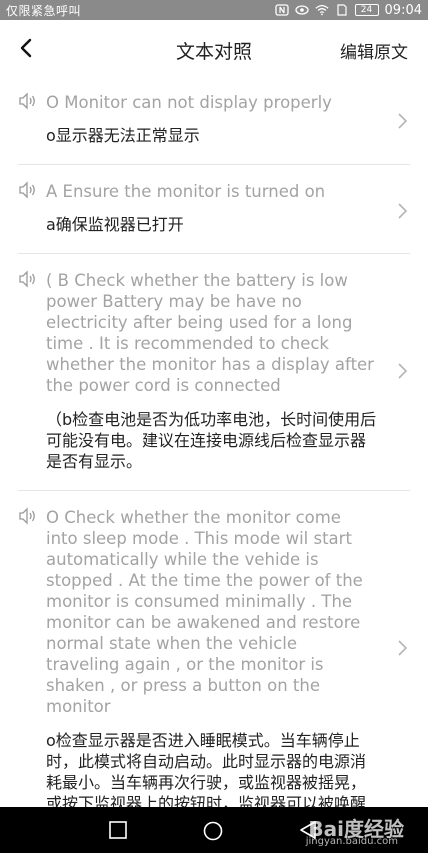 The image size is (428, 853). I want to click on circle-icon, so click(213, 831).